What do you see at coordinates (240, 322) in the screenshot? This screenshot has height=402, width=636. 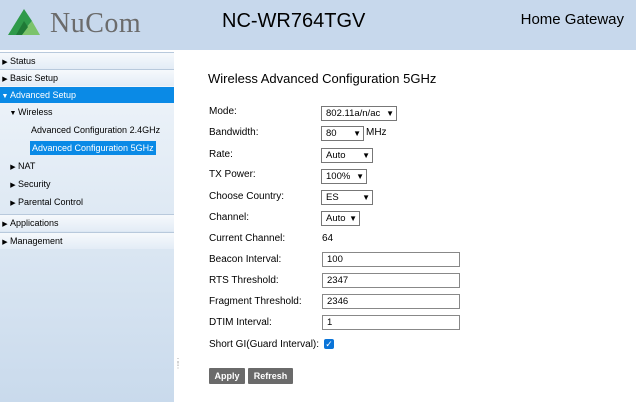 I see `dtim-interval-label: DTIM Interval:` at bounding box center [240, 322].